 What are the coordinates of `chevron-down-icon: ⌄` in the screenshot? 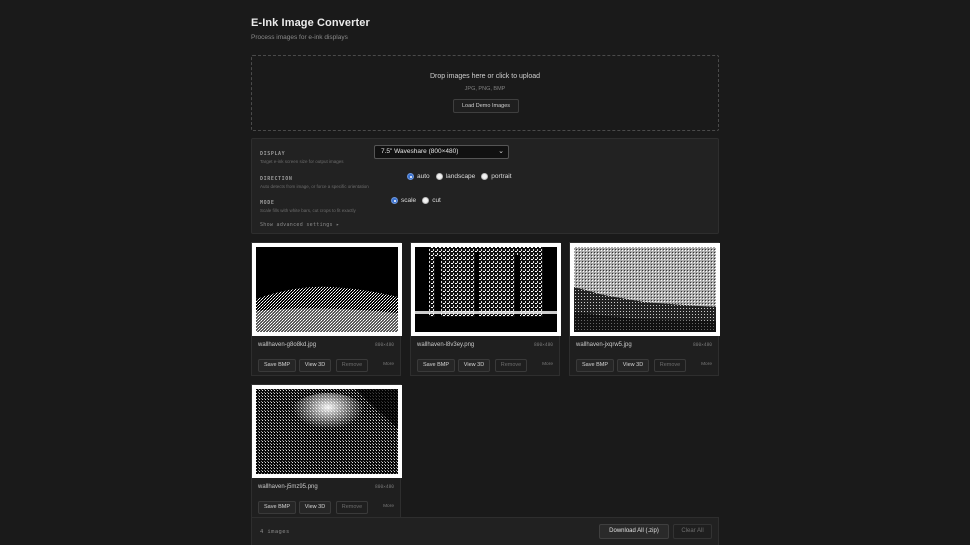 It's located at (501, 151).